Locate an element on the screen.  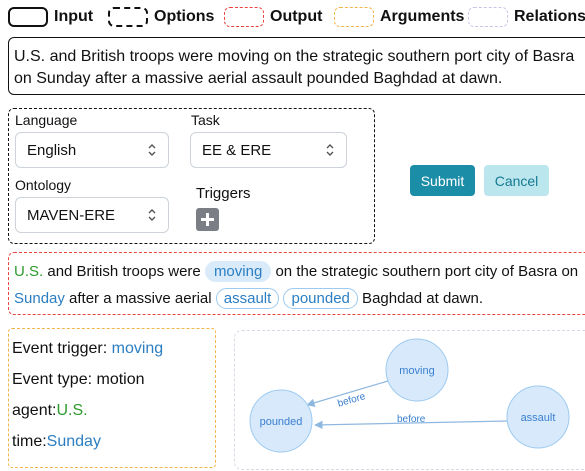
ontology-select: MAVEN-ERE is located at coordinates (92, 215).